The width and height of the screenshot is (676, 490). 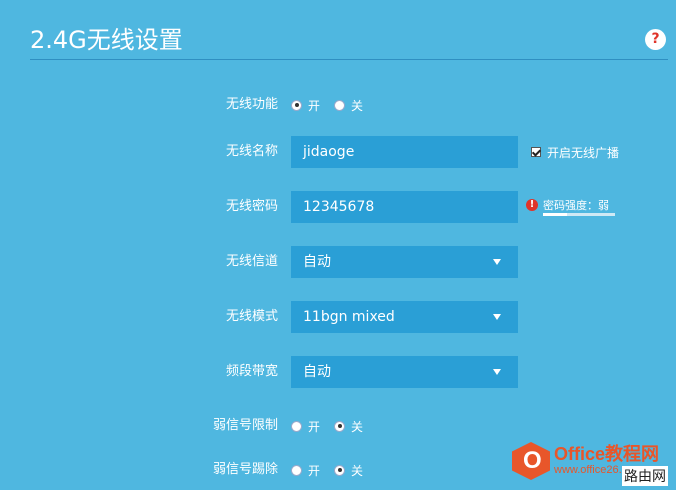 What do you see at coordinates (349, 317) in the screenshot?
I see `mode-value: 11bgn mixed` at bounding box center [349, 317].